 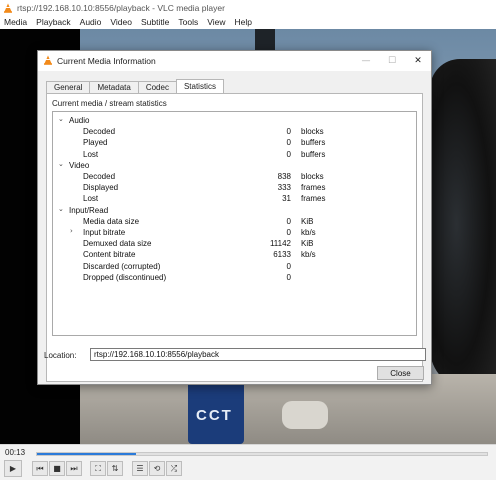 What do you see at coordinates (95, 143) in the screenshot?
I see `stat-label: Played` at bounding box center [95, 143].